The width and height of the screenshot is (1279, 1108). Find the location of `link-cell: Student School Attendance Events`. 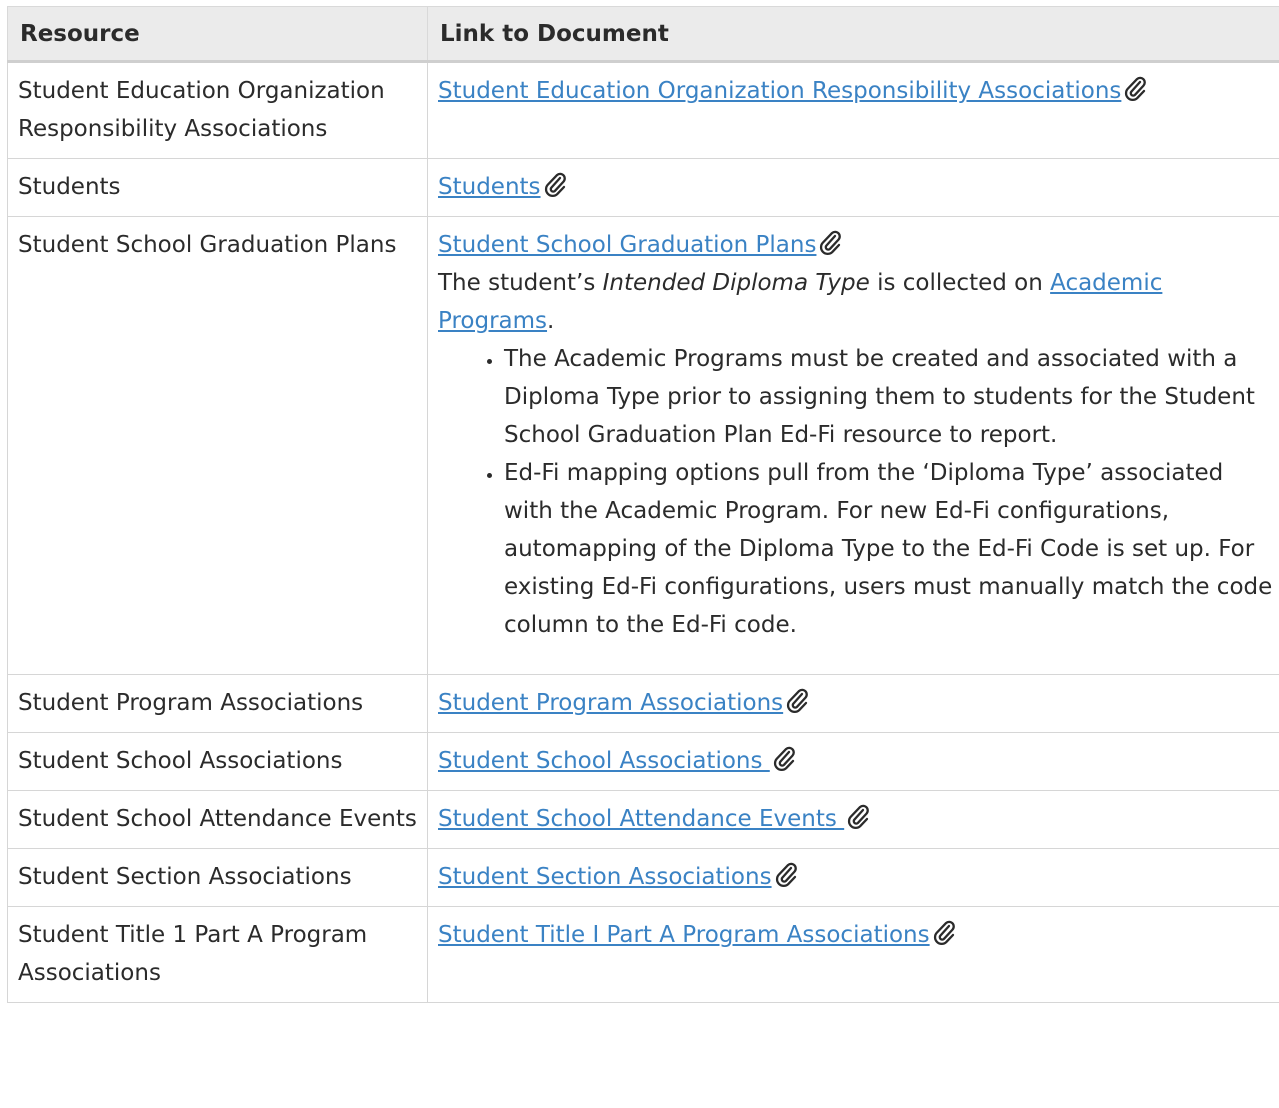

link-cell: Student School Attendance Events is located at coordinates (853, 819).